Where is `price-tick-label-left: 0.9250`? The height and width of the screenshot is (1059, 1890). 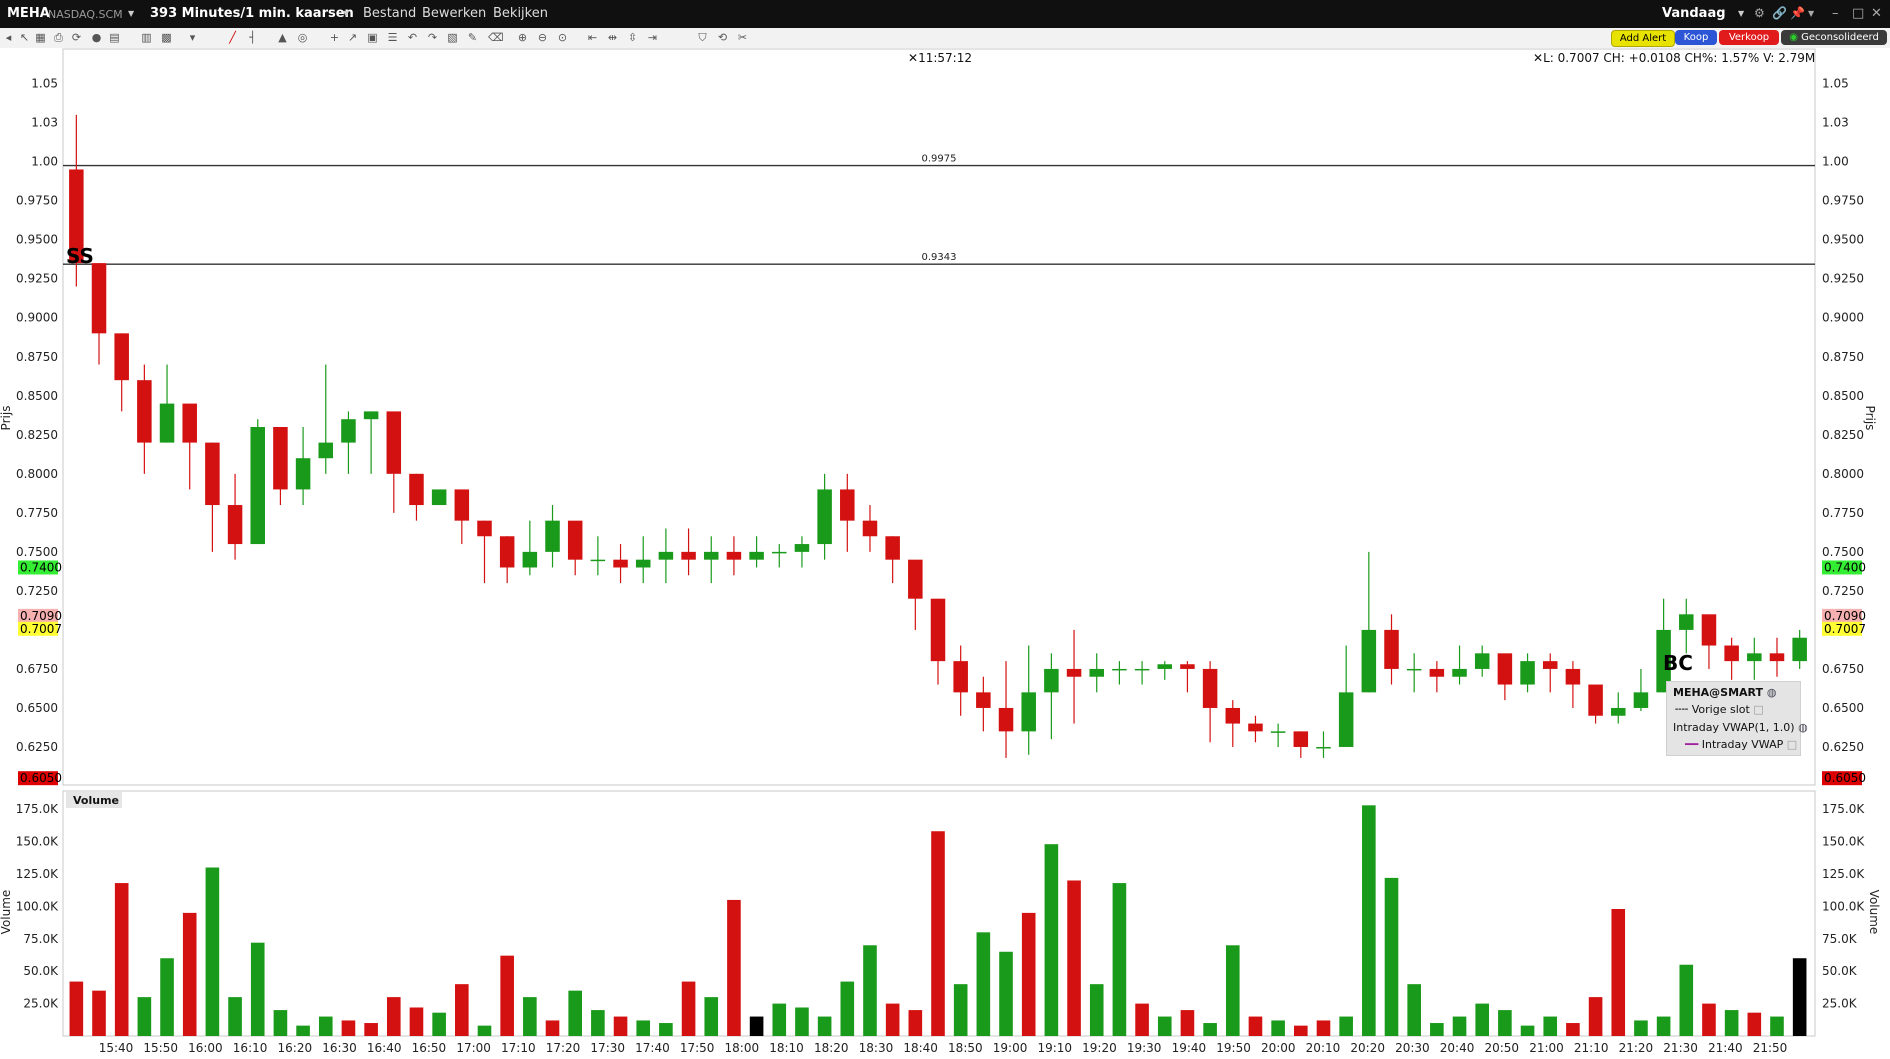
price-tick-label-left: 0.9250 is located at coordinates (37, 279).